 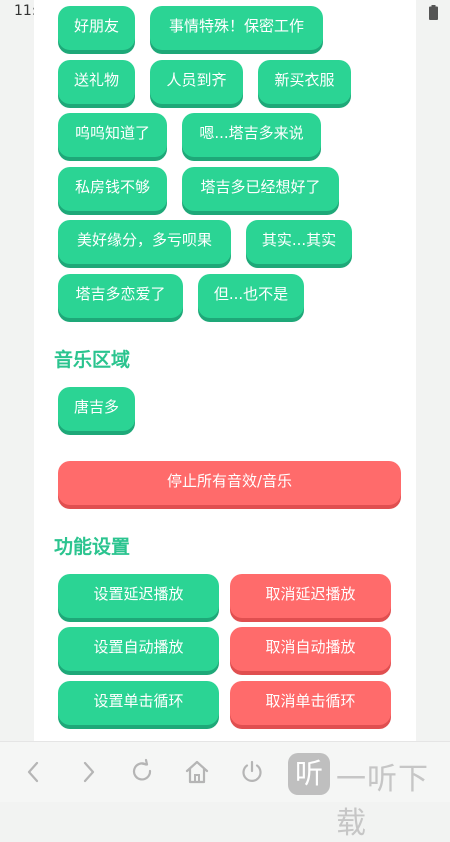 What do you see at coordinates (144, 242) in the screenshot?
I see `sound-button: 美好缘分，多亏呗果` at bounding box center [144, 242].